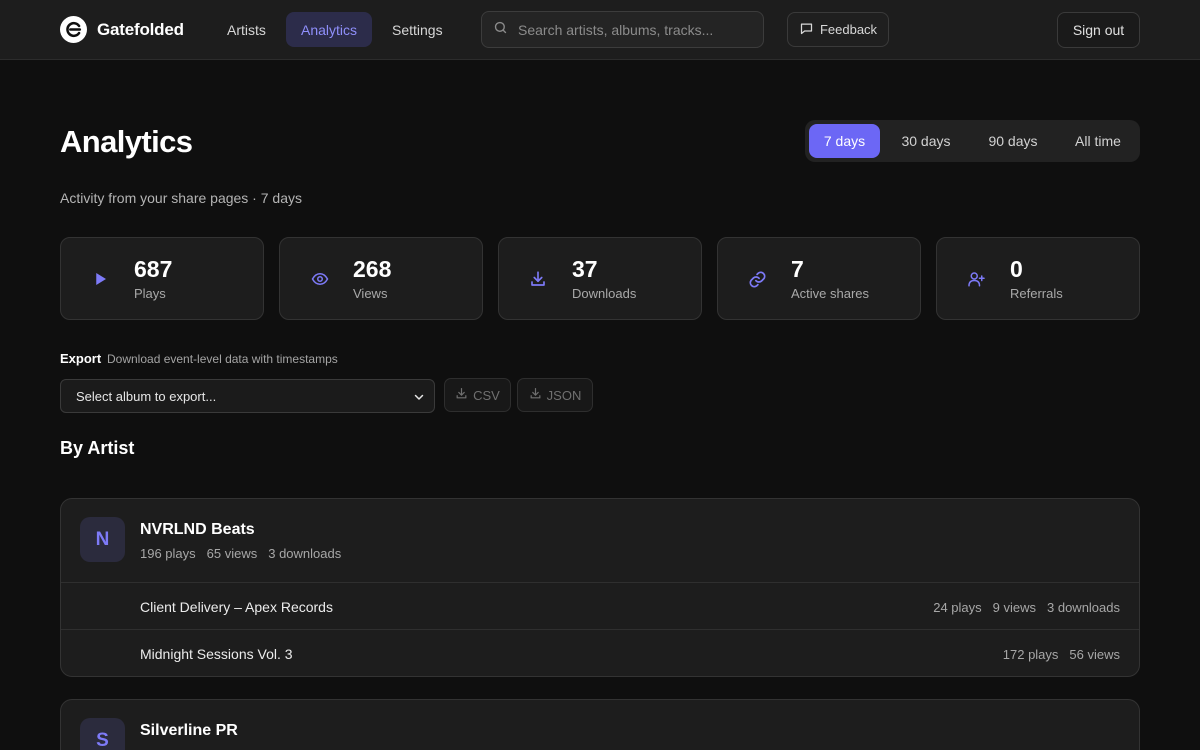  What do you see at coordinates (976, 279) in the screenshot?
I see `user-plus-icon` at bounding box center [976, 279].